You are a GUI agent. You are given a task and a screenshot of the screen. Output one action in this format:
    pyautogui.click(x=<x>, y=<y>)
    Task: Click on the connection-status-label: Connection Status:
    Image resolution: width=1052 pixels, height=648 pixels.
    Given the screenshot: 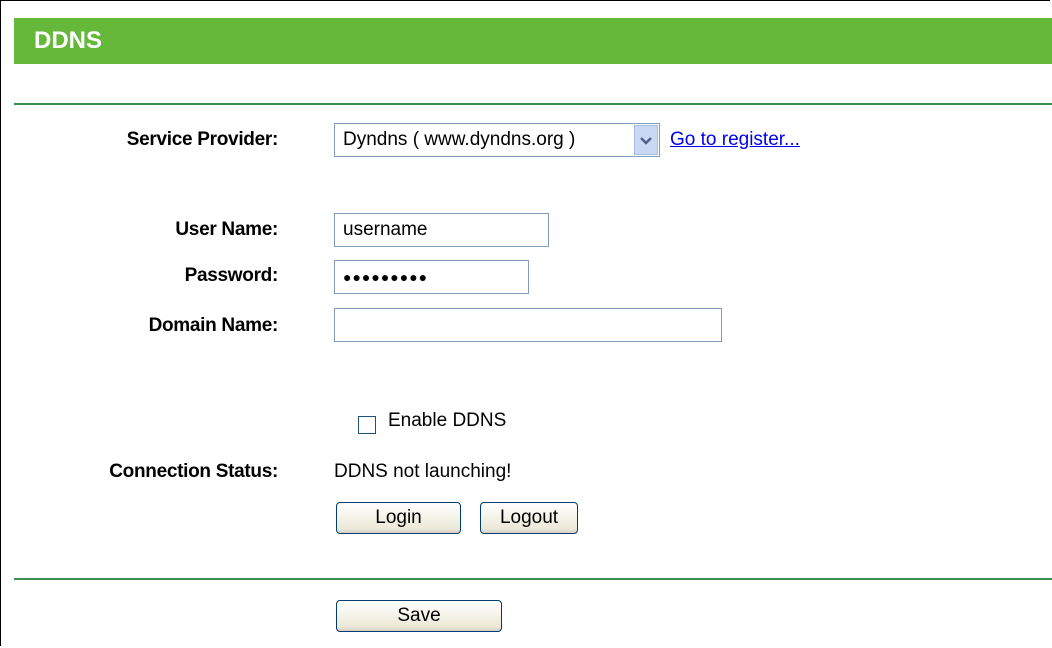 What is the action you would take?
    pyautogui.click(x=193, y=471)
    